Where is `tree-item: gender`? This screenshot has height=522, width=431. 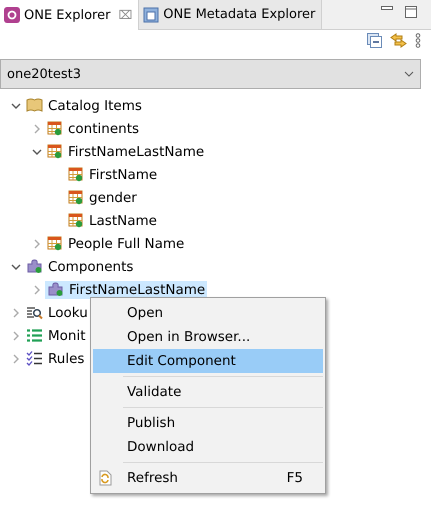 tree-item: gender is located at coordinates (102, 197).